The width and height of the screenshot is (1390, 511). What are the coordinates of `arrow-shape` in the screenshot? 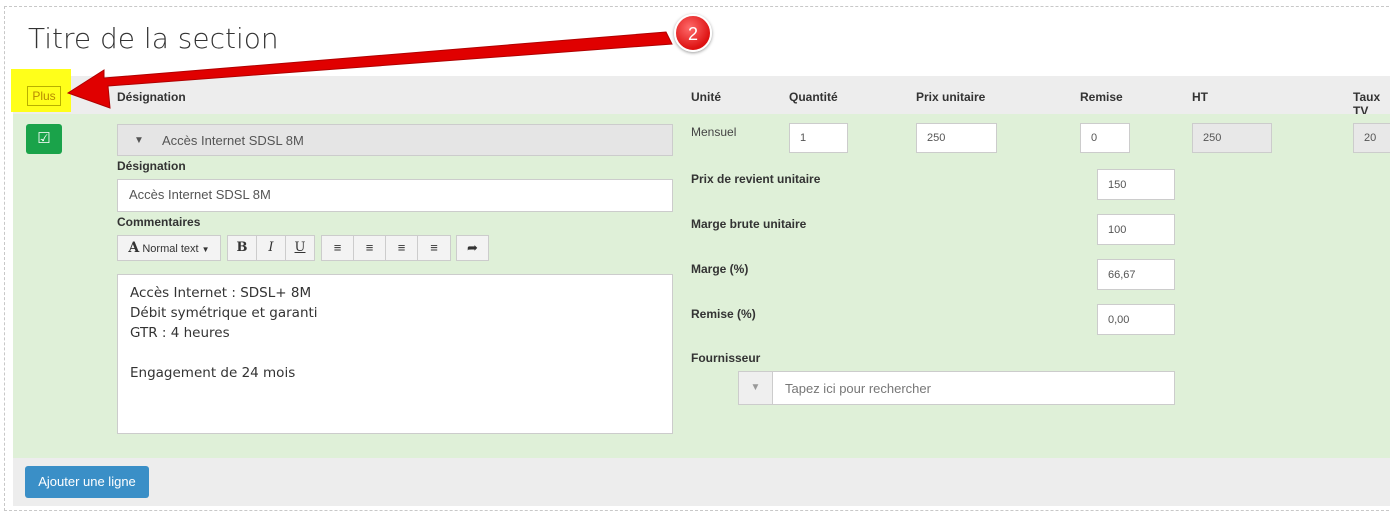 It's located at (369, 70).